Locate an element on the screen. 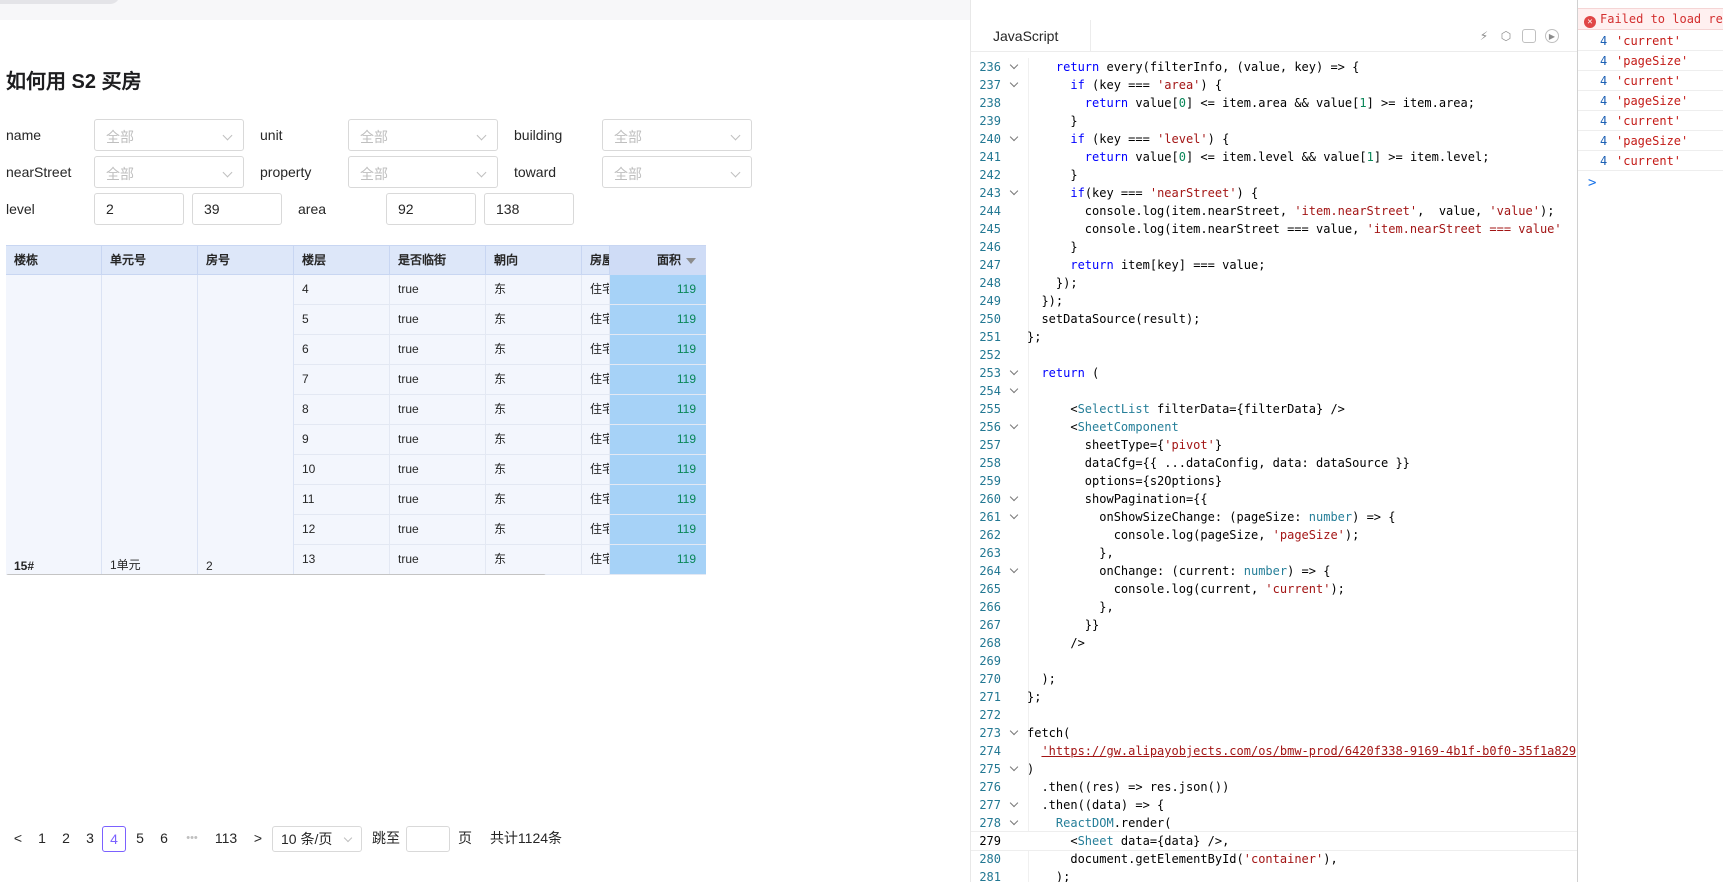 This screenshot has width=1723, height=882. unit-select: 全部 is located at coordinates (423, 135).